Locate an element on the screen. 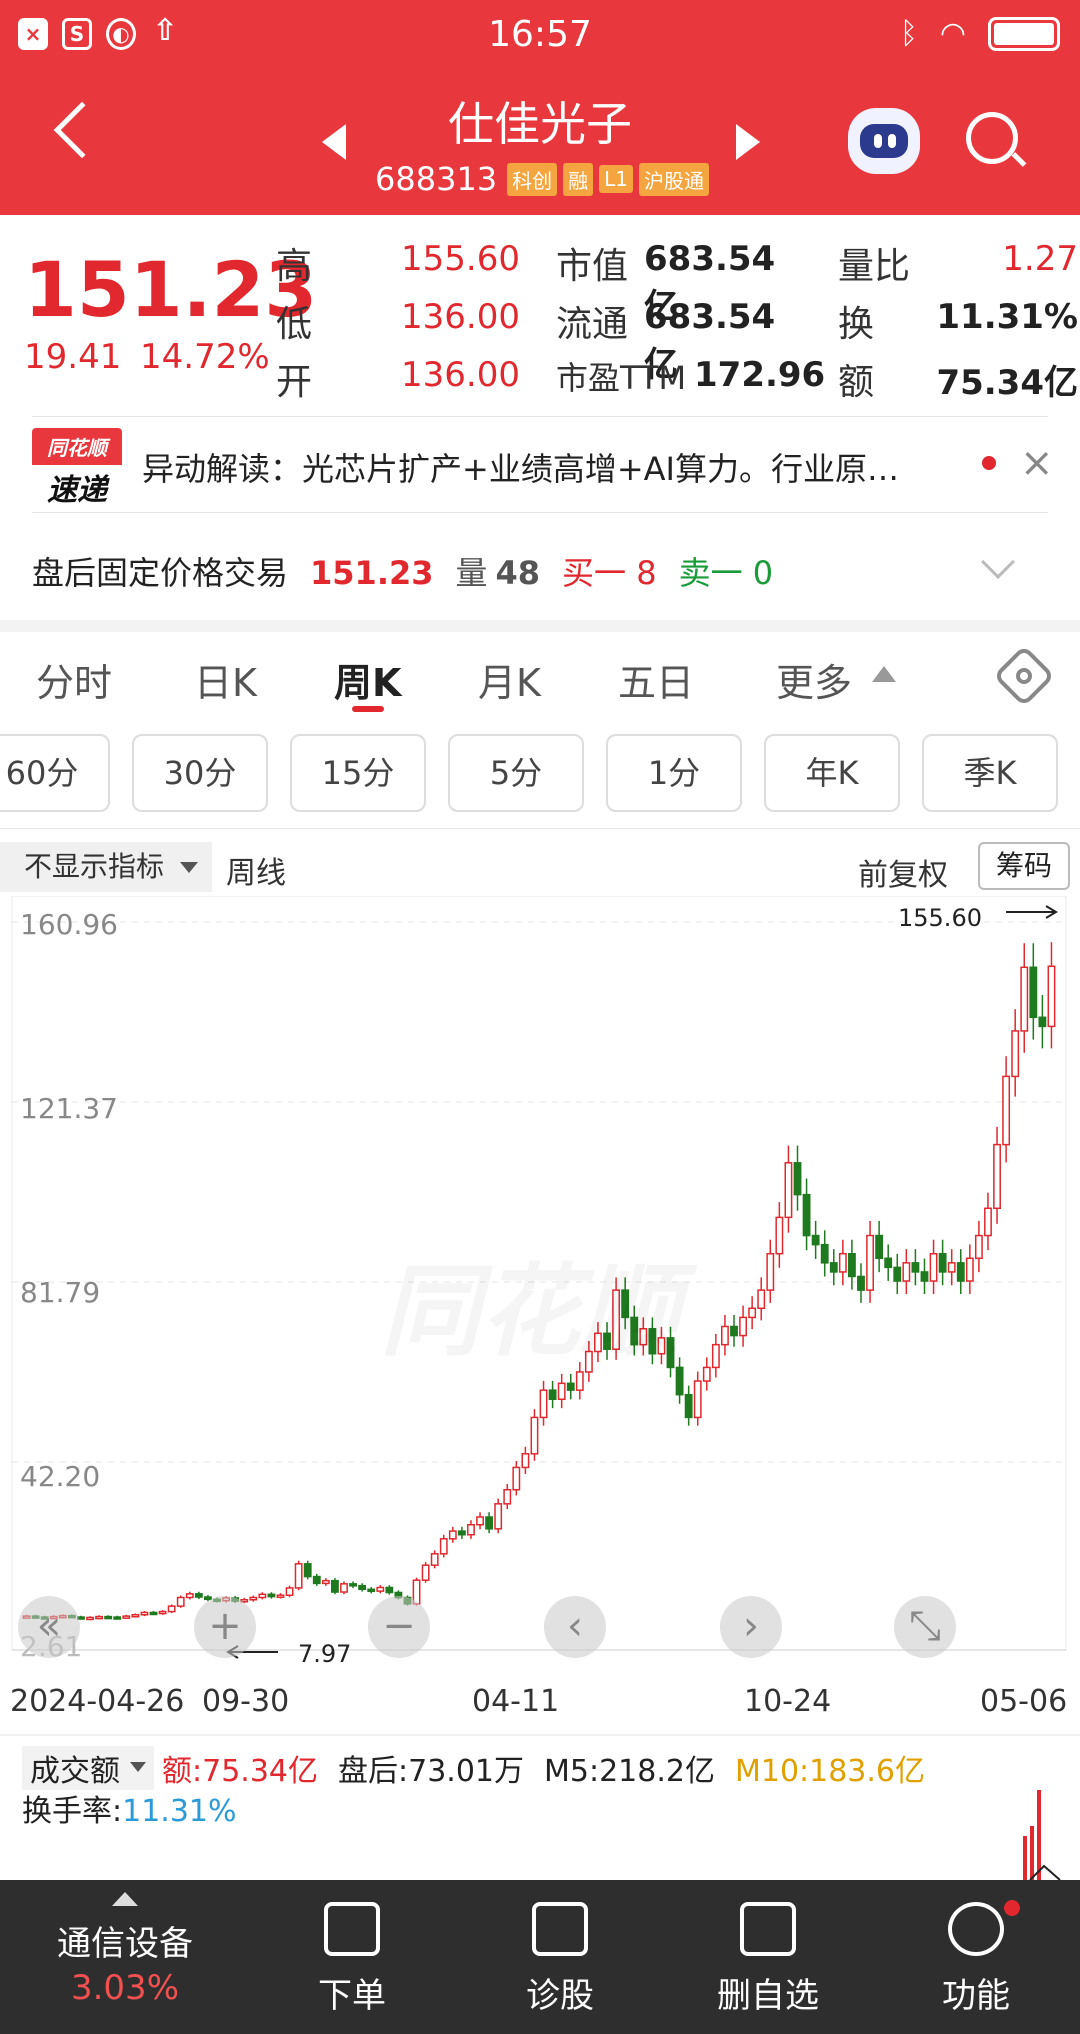 This screenshot has width=1080, height=2034. tag-level: L1 is located at coordinates (616, 179).